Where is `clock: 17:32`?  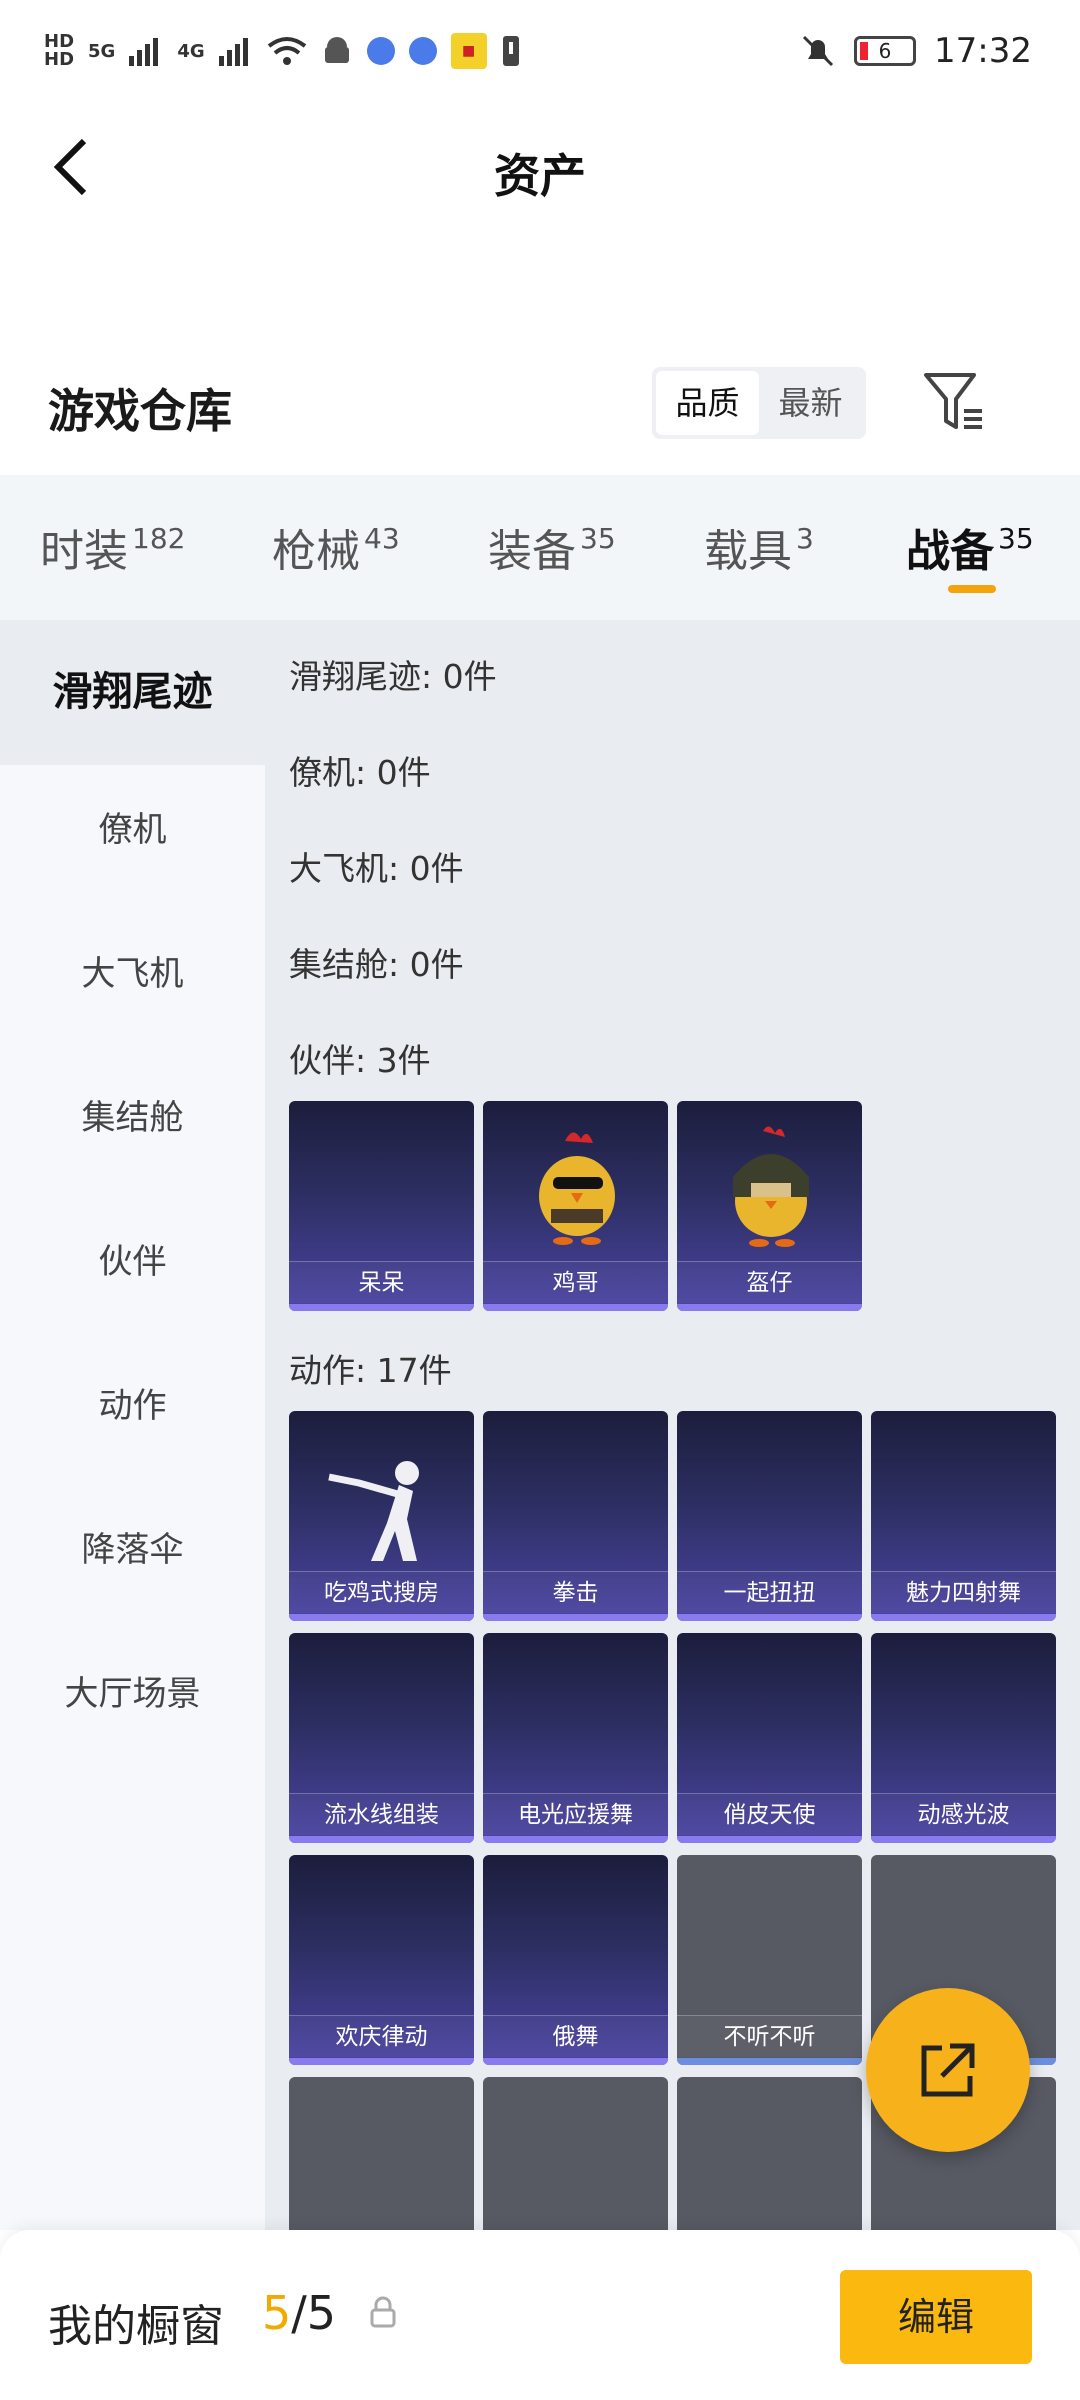
clock: 17:32 is located at coordinates (983, 51).